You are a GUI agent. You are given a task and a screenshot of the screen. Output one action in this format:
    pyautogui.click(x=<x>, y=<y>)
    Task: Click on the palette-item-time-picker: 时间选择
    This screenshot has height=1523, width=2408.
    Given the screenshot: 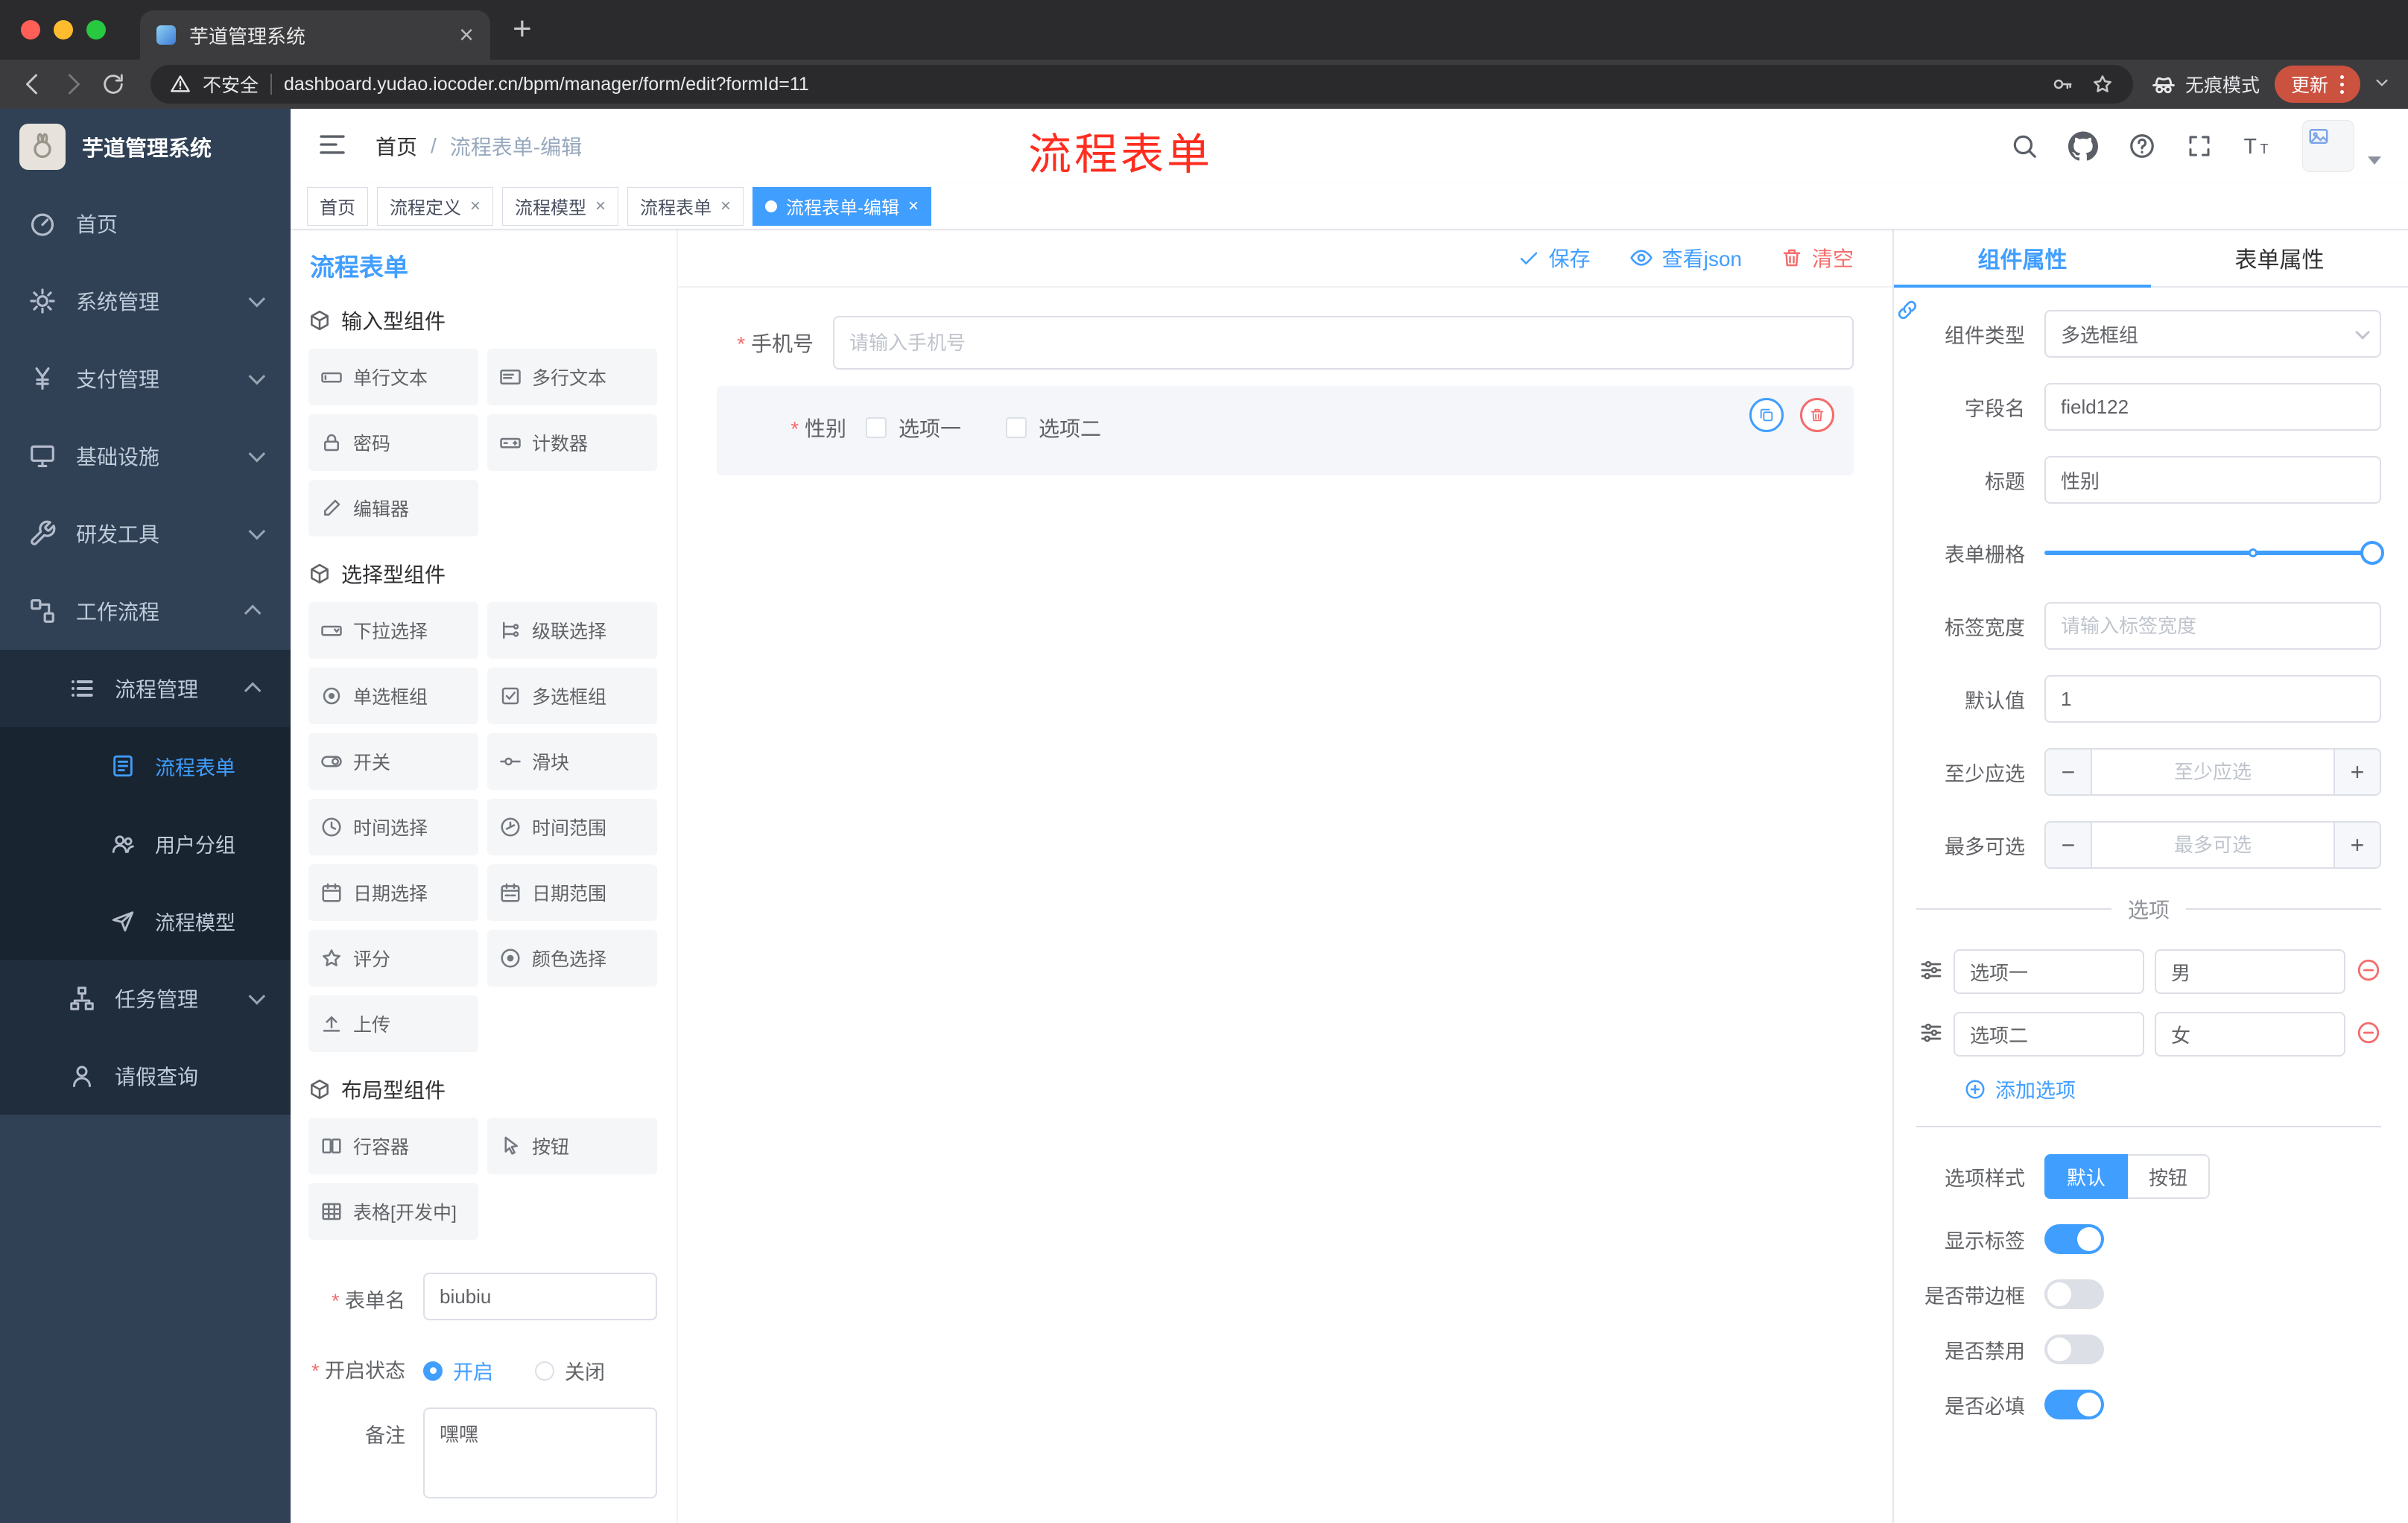 What is the action you would take?
    pyautogui.click(x=393, y=827)
    